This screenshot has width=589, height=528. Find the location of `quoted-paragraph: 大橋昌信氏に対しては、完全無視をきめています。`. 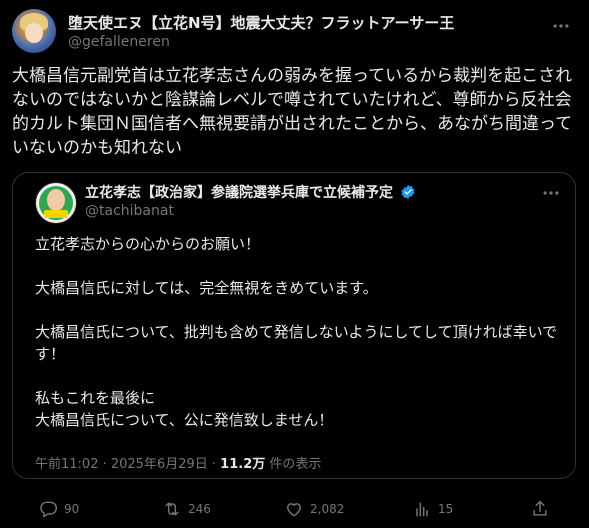

quoted-paragraph: 大橋昌信氏に対しては、完全無視をきめています。 is located at coordinates (206, 288).